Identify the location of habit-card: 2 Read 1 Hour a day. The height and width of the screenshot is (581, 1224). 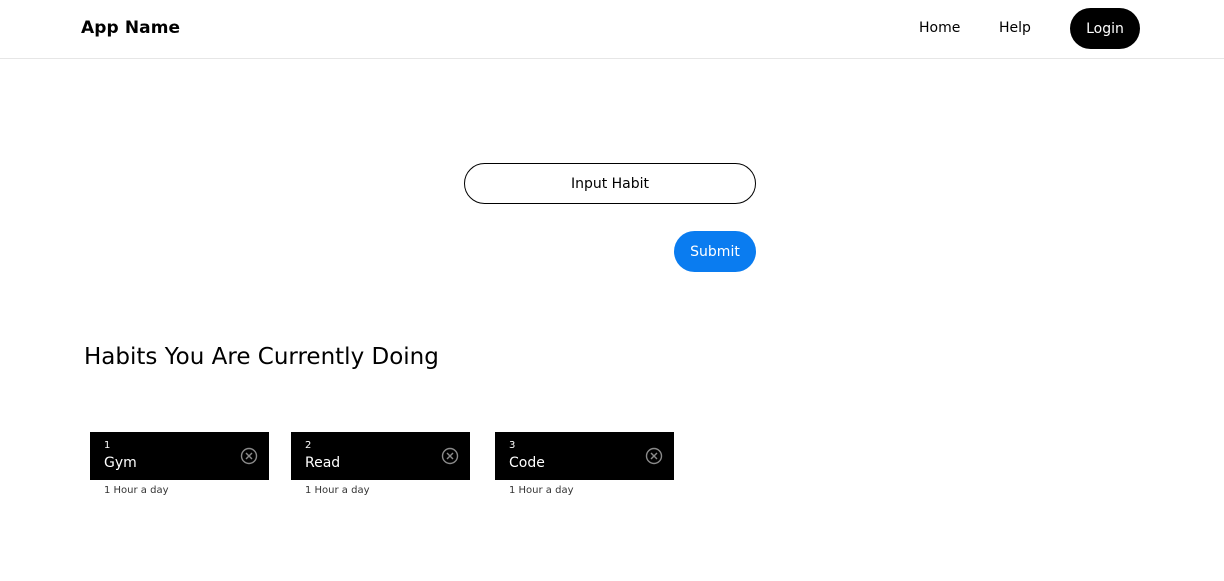
(380, 464).